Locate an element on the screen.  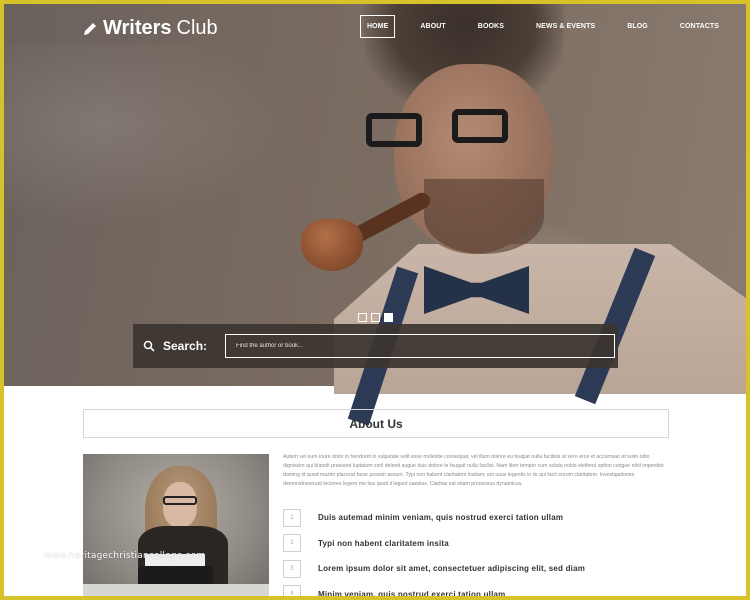
nav-news-events: NEWS & EVENTS is located at coordinates (565, 26).